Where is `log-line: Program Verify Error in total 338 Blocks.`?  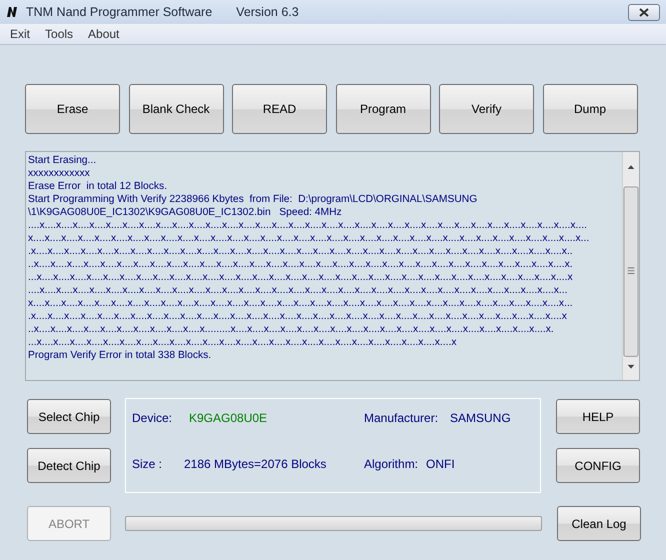 log-line: Program Verify Error in total 338 Blocks. is located at coordinates (120, 355).